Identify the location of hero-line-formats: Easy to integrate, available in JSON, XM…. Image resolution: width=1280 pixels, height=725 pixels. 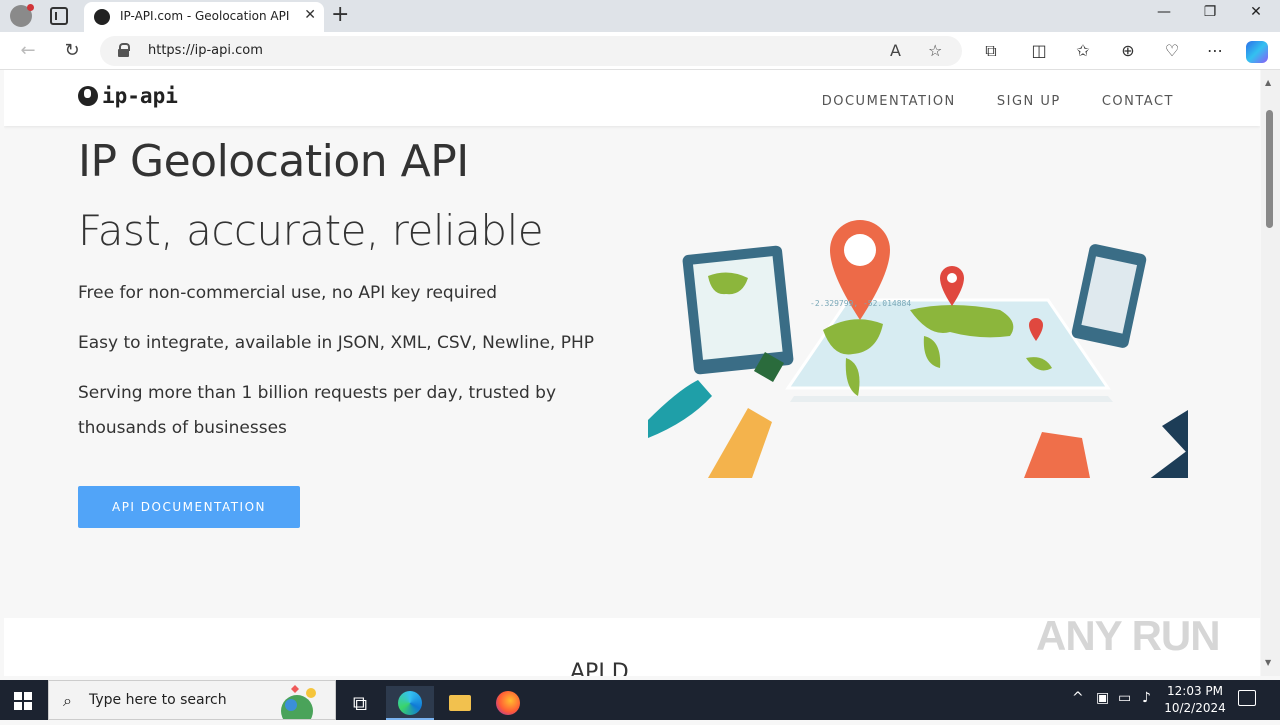
(336, 343).